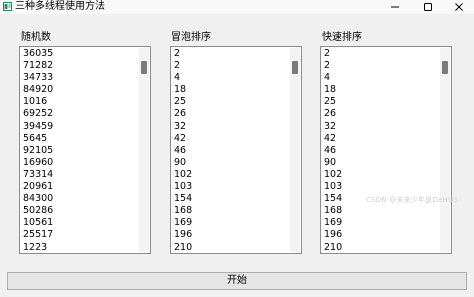  I want to click on list-item: 20961, so click(38, 187).